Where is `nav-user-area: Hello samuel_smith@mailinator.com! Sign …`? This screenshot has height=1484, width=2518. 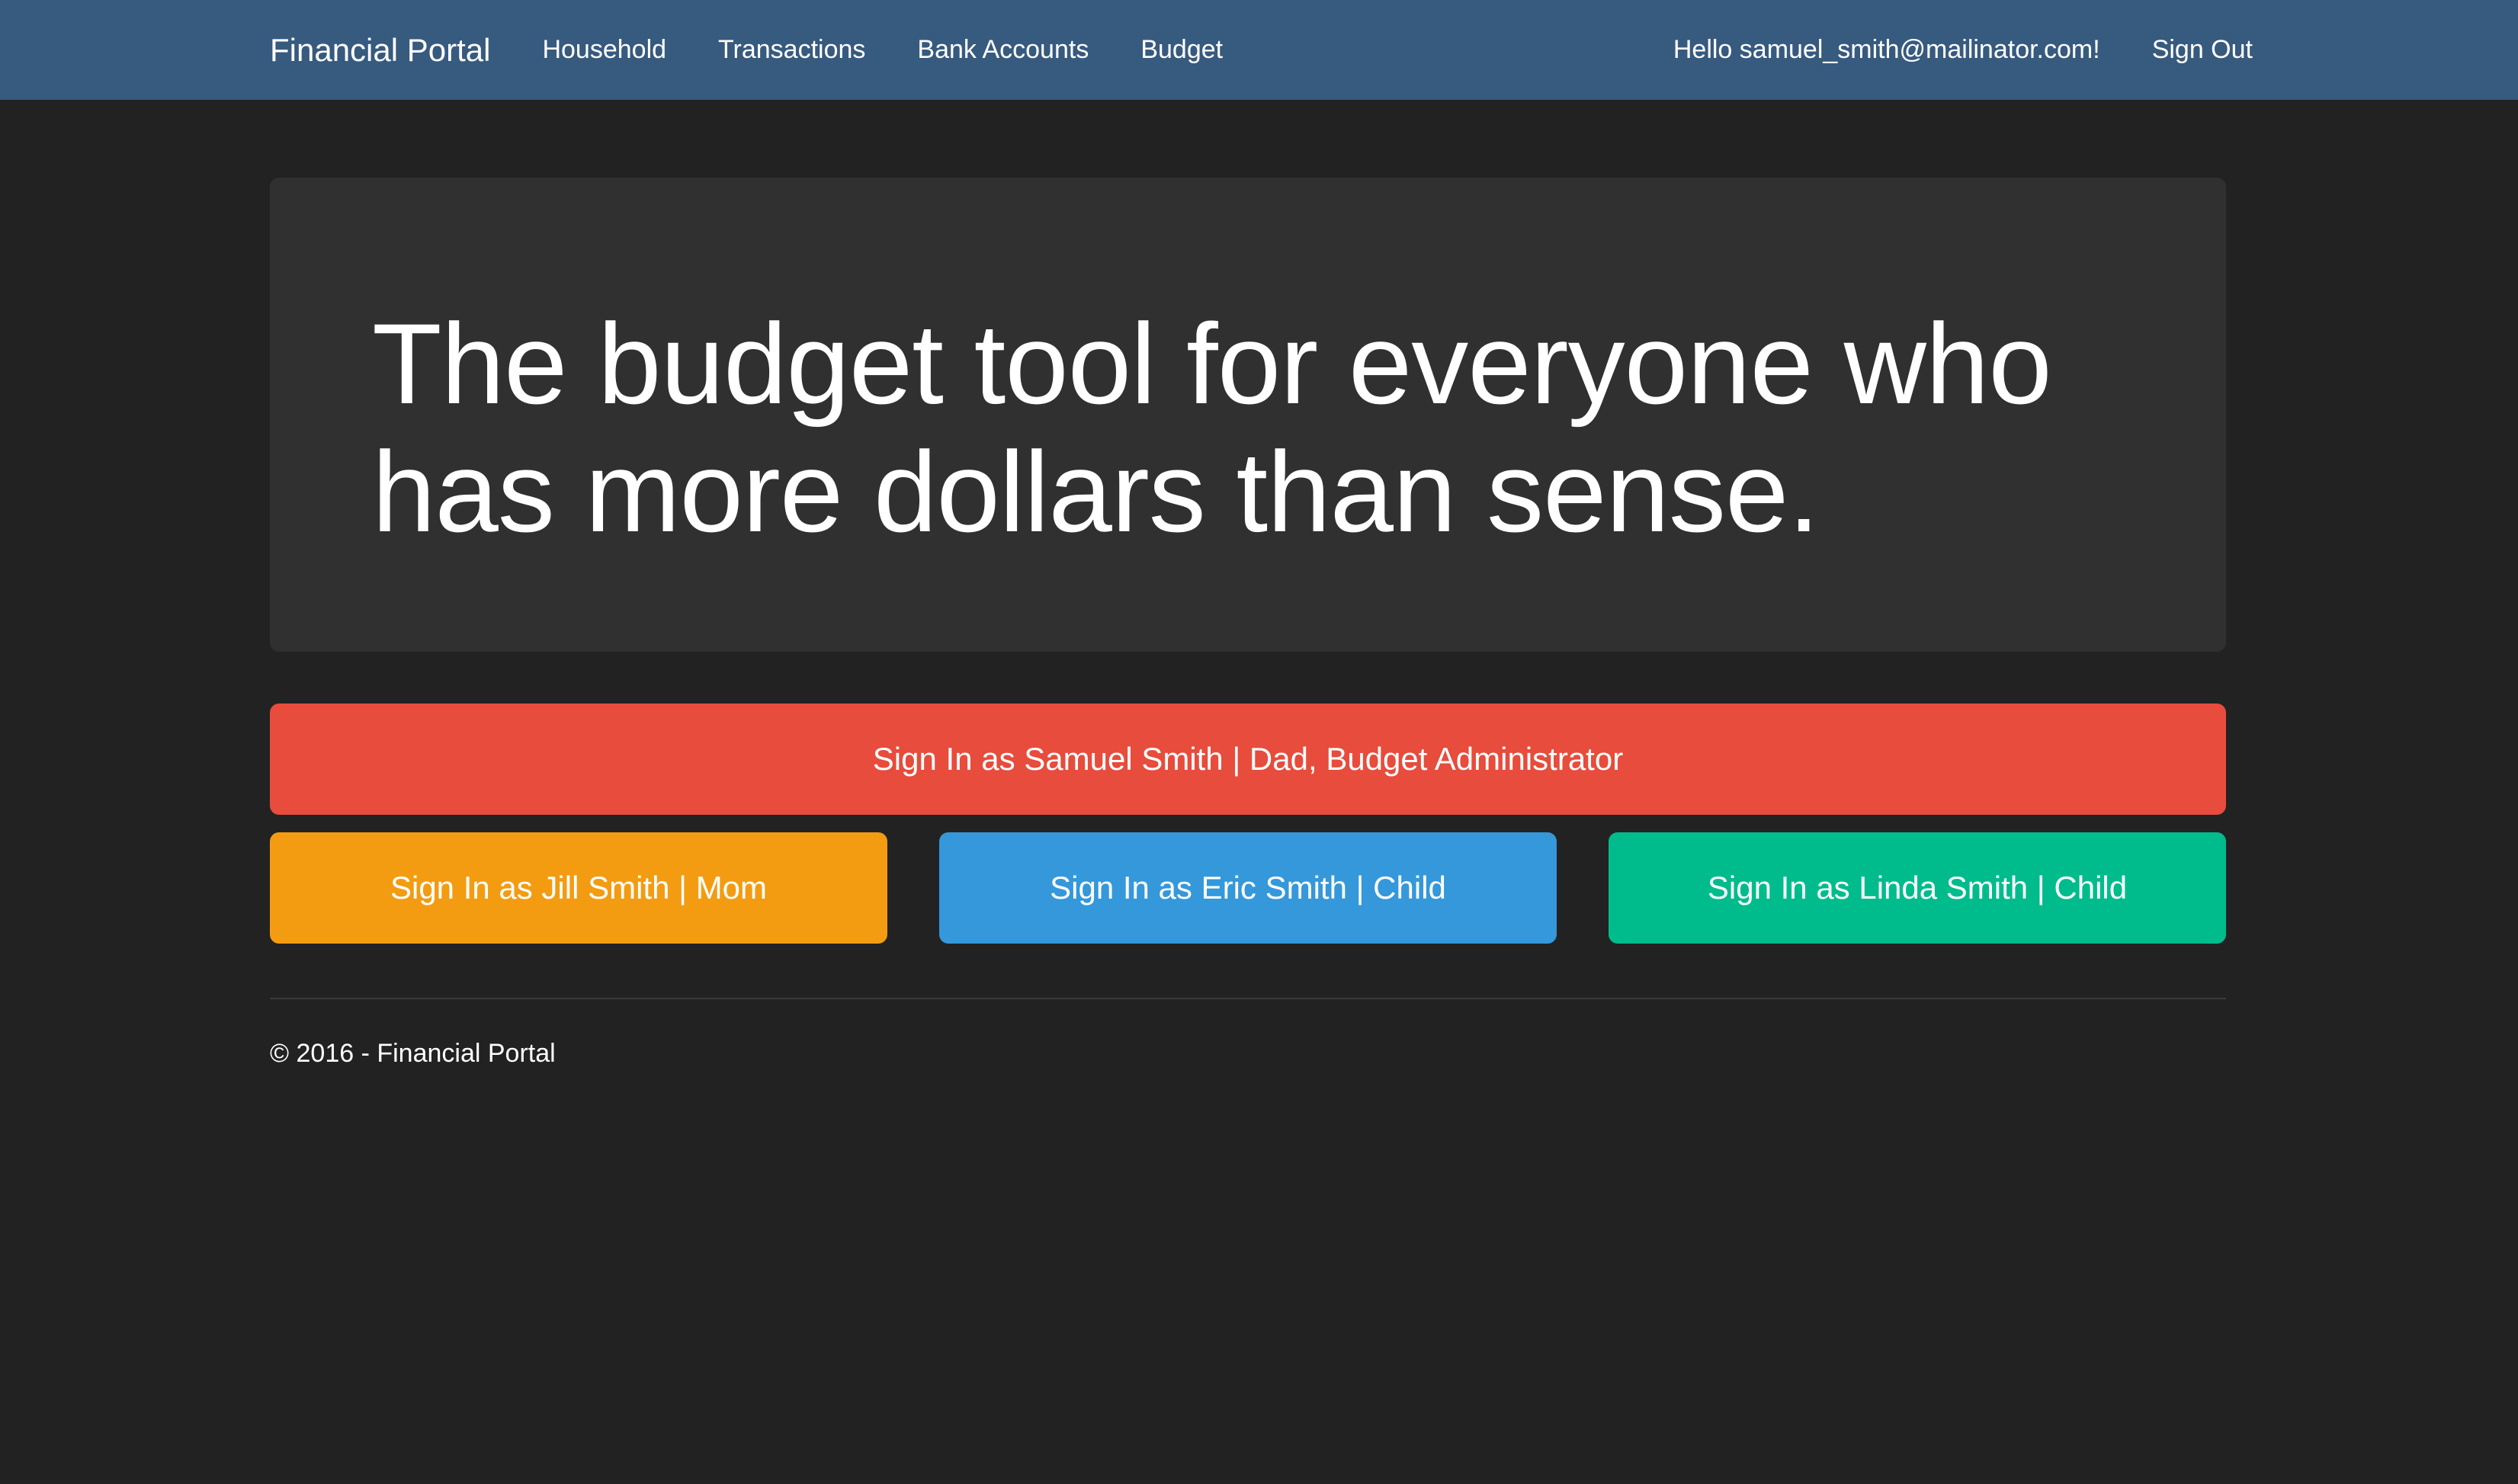
nav-user-area: Hello samuel_smith@mailinator.com! Sign … is located at coordinates (1963, 50).